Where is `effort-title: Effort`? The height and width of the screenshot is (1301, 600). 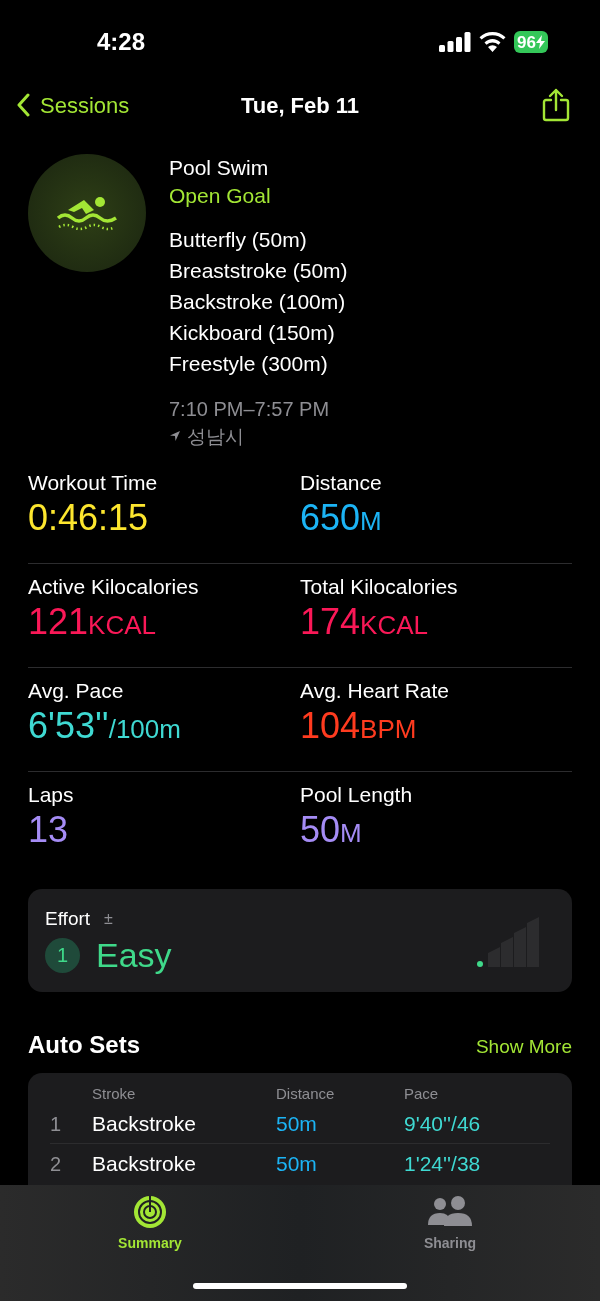 effort-title: Effort is located at coordinates (68, 919).